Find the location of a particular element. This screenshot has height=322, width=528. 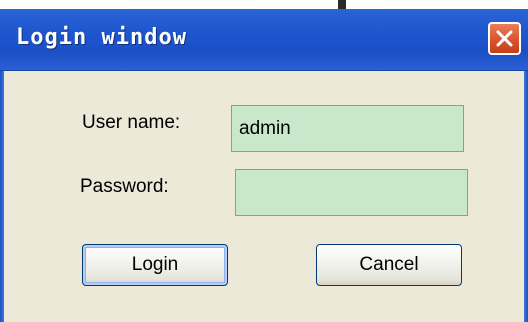

close-button is located at coordinates (504, 38).